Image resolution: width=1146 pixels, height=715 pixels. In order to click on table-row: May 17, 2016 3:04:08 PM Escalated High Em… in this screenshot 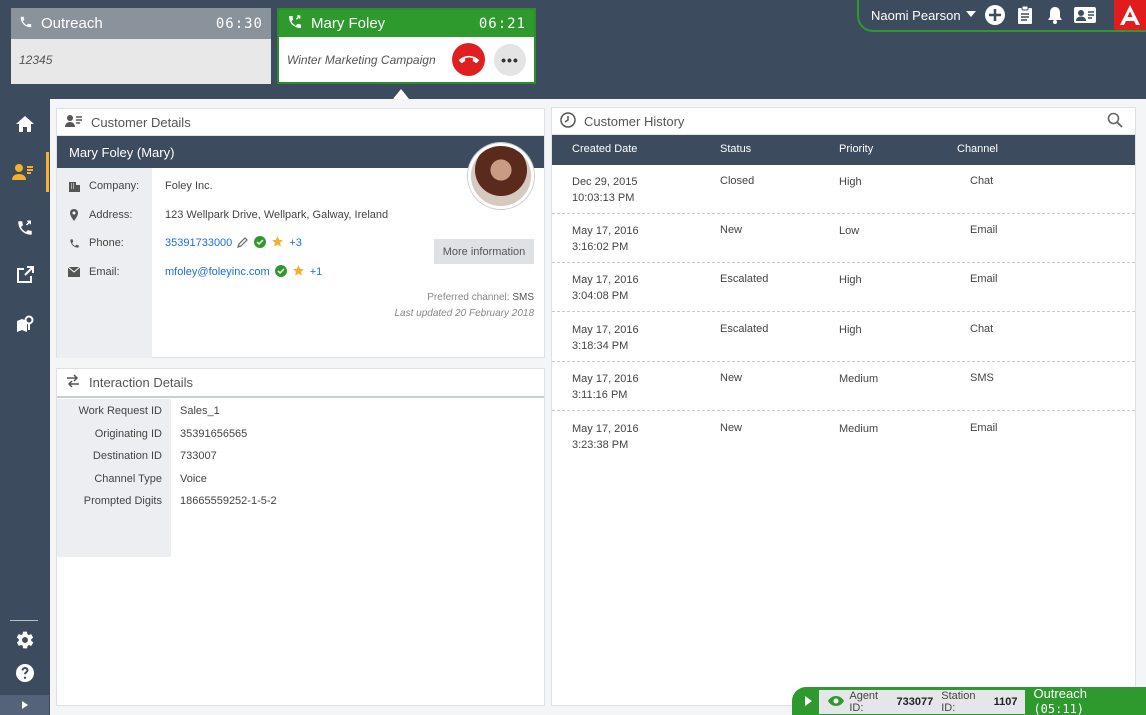, I will do `click(843, 287)`.